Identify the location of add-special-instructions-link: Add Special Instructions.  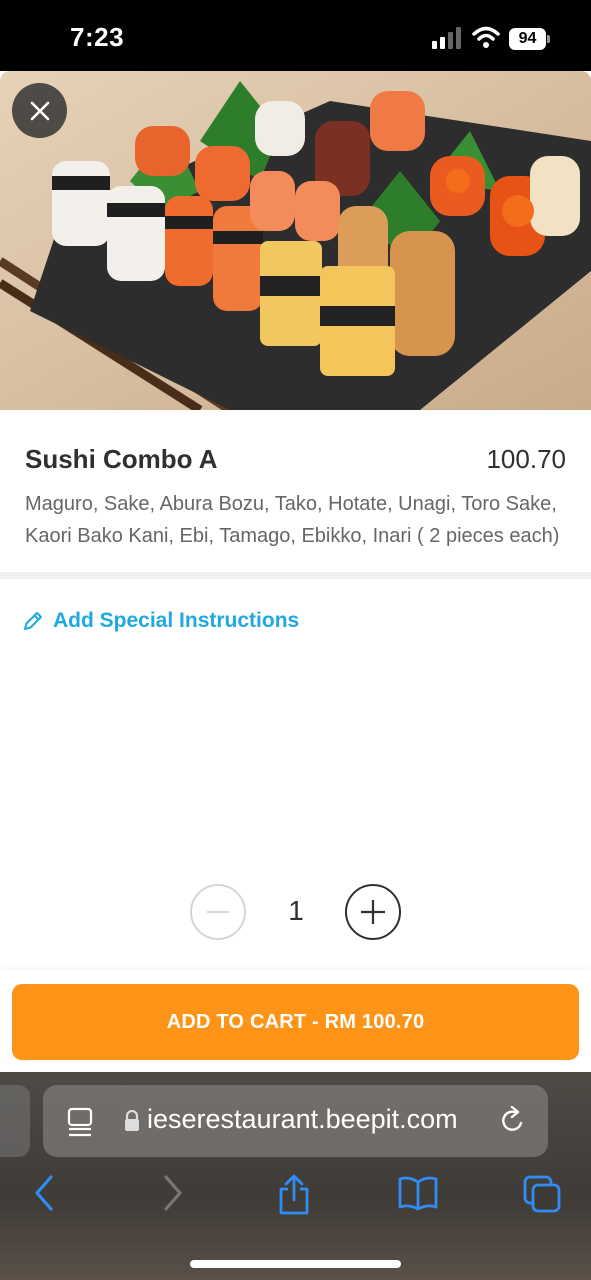
(160, 621).